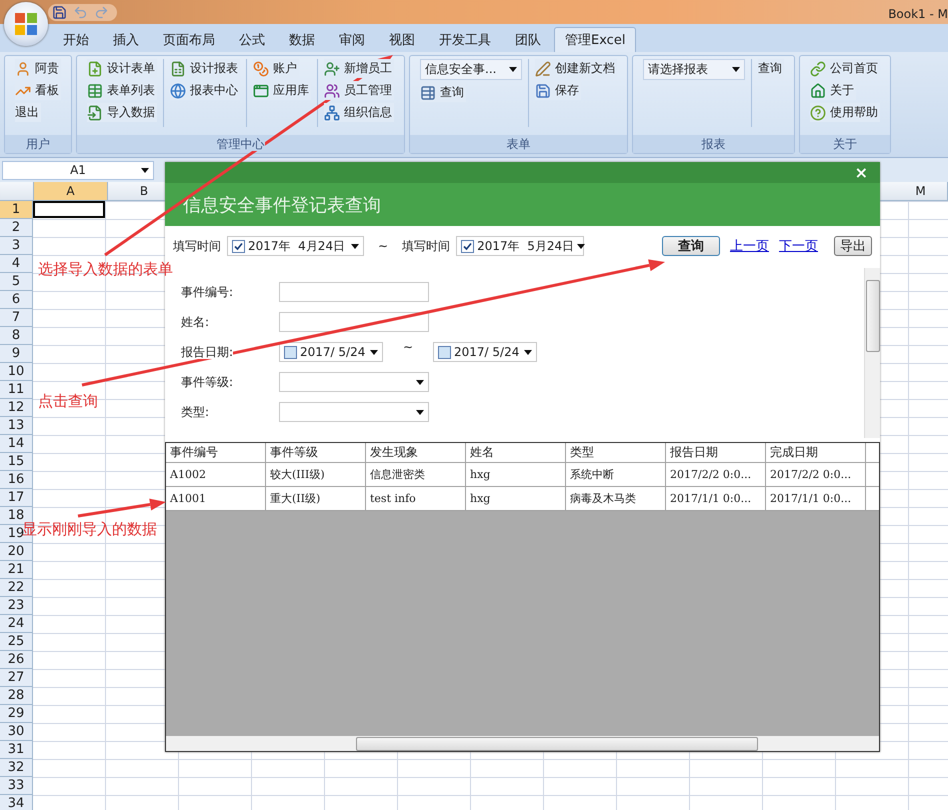 This screenshot has width=948, height=810. Describe the element at coordinates (16, 660) in the screenshot. I see `row-header: 26` at that location.